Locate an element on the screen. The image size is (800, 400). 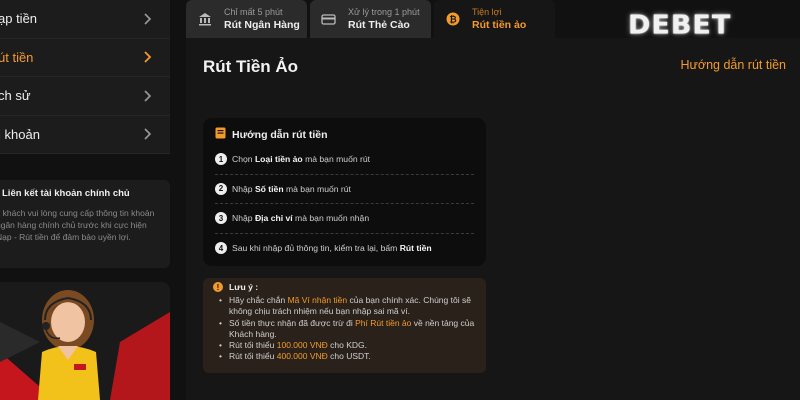
tab-subtitle: Tiện lợi is located at coordinates (487, 12).